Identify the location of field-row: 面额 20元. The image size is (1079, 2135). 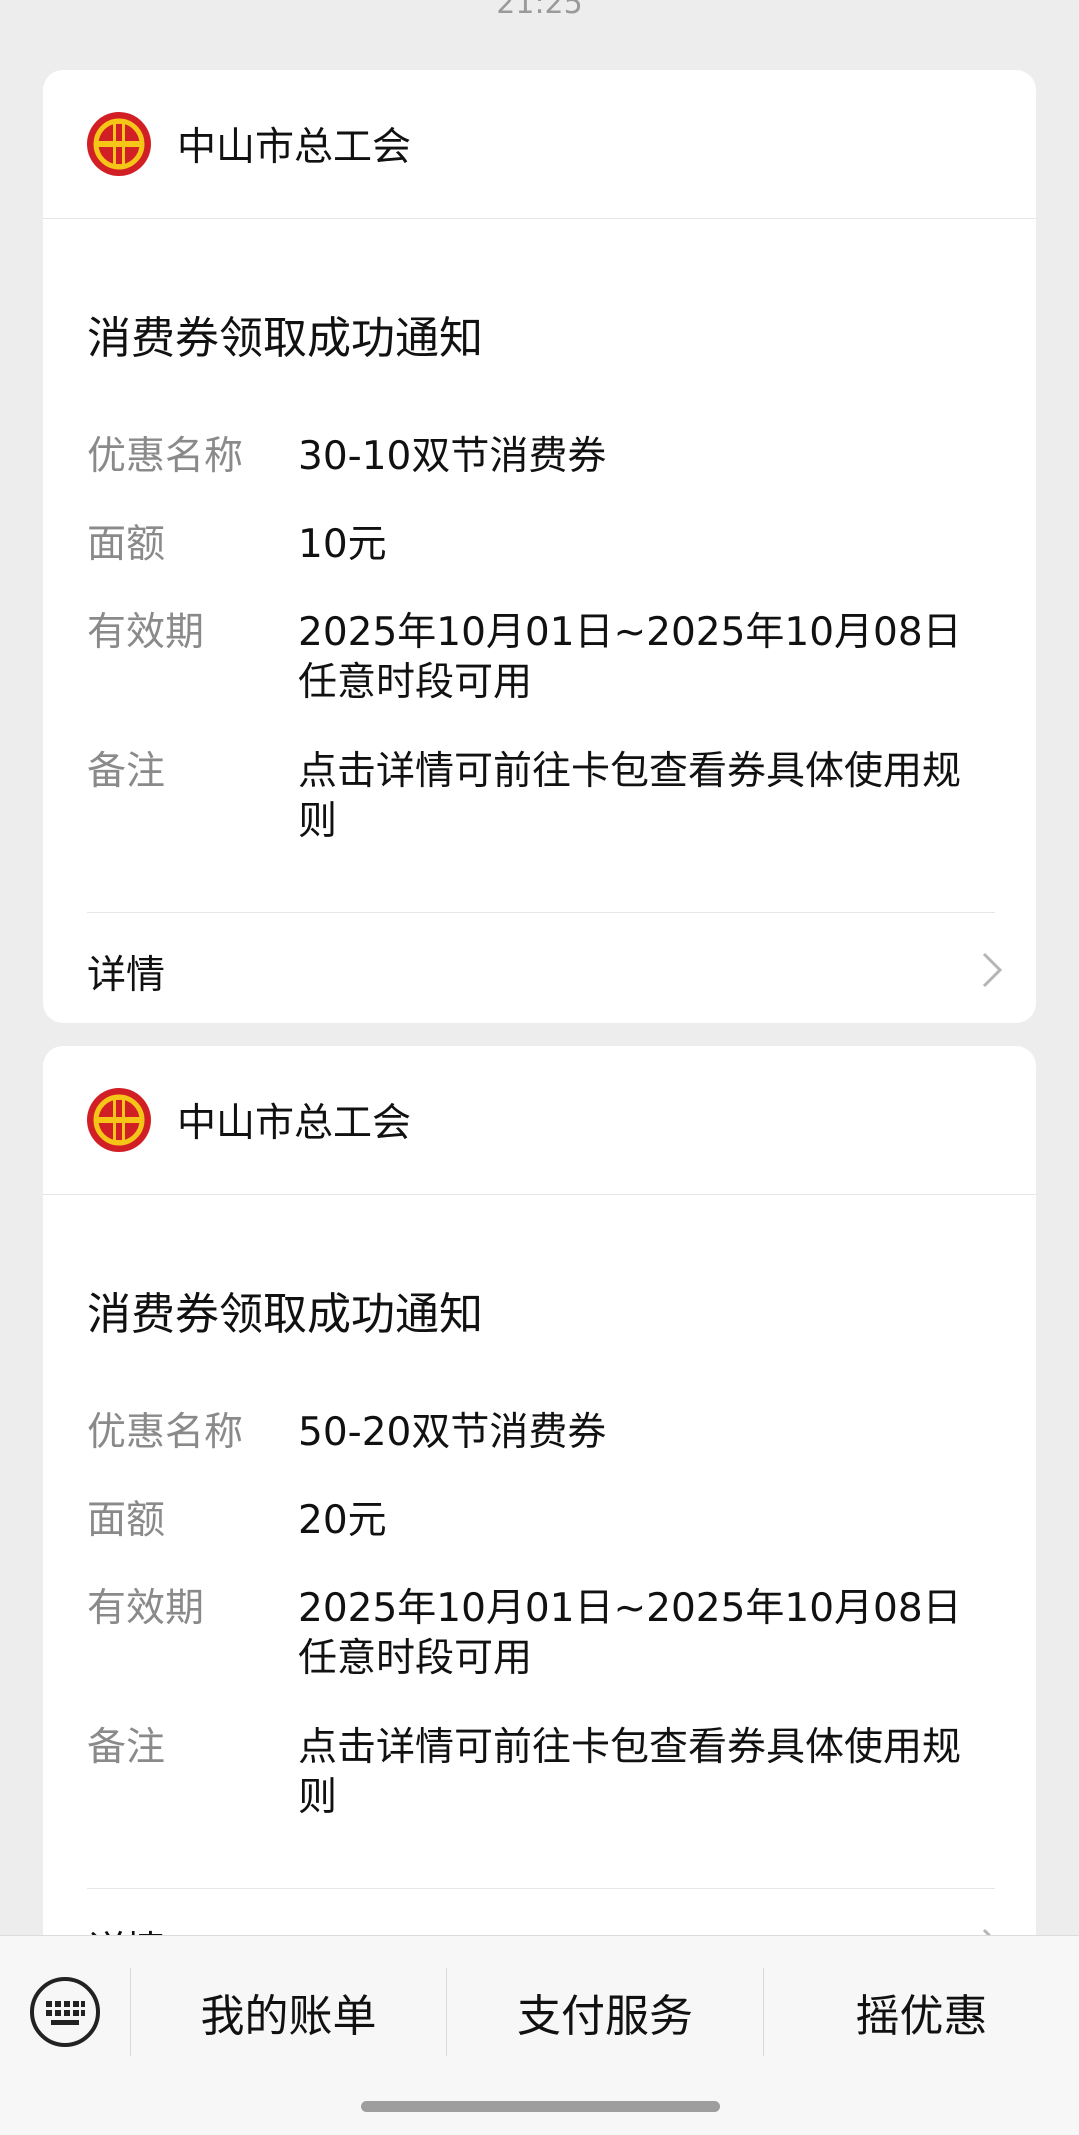
(547, 1521).